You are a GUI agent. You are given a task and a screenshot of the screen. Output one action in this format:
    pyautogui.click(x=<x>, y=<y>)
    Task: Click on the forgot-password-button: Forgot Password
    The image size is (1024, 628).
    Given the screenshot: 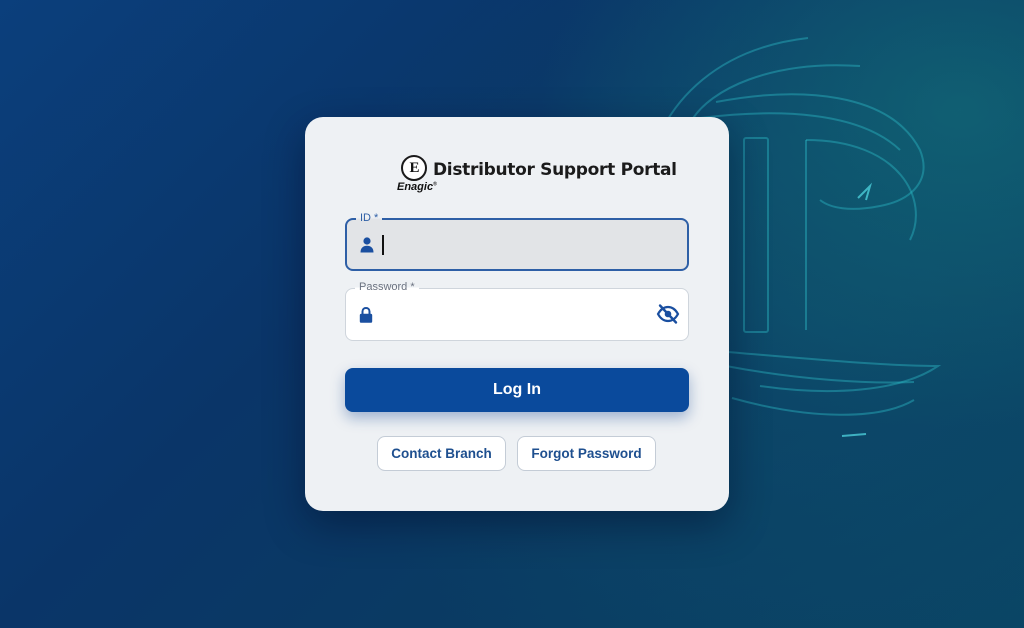 What is the action you would take?
    pyautogui.click(x=586, y=453)
    